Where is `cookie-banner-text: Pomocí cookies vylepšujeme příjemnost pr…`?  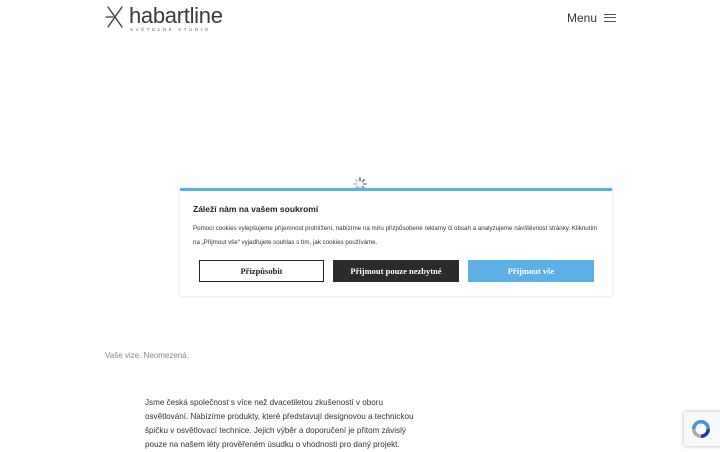
cookie-banner-text: Pomocí cookies vylepšujeme příjemnost pr… is located at coordinates (395, 235).